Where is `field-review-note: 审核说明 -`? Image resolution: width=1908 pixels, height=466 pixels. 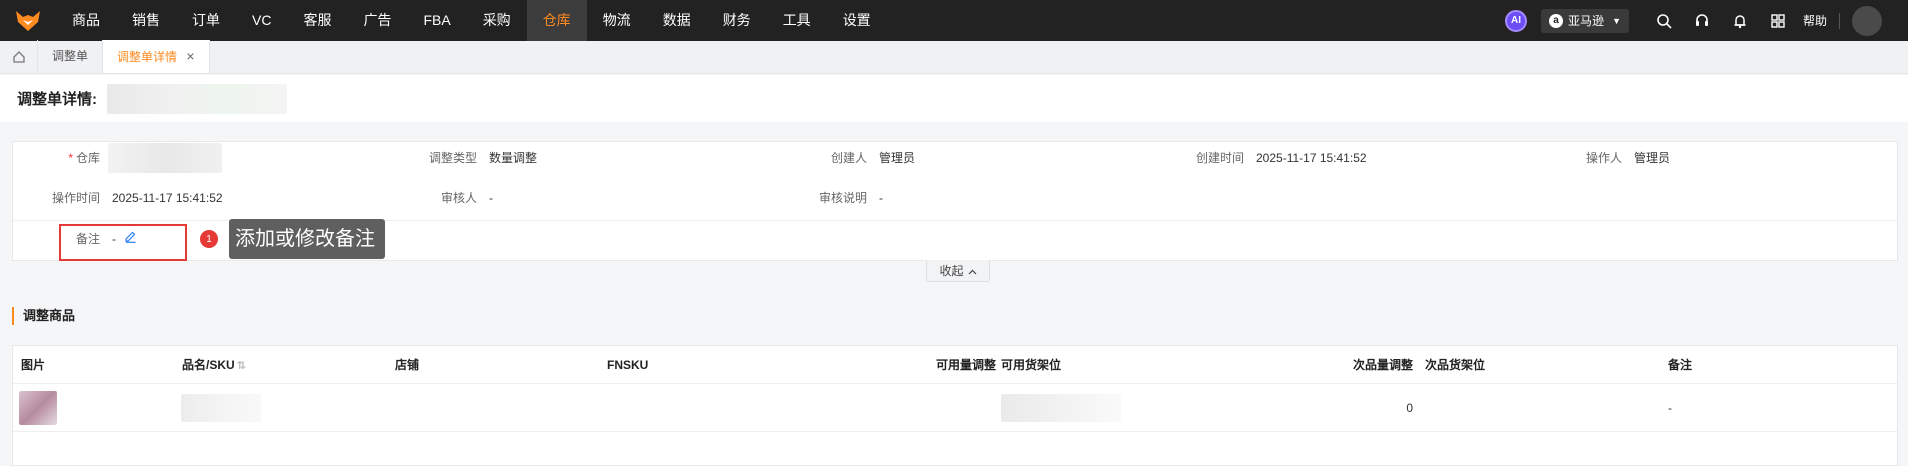
field-review-note: 审核说明 - is located at coordinates (843, 198).